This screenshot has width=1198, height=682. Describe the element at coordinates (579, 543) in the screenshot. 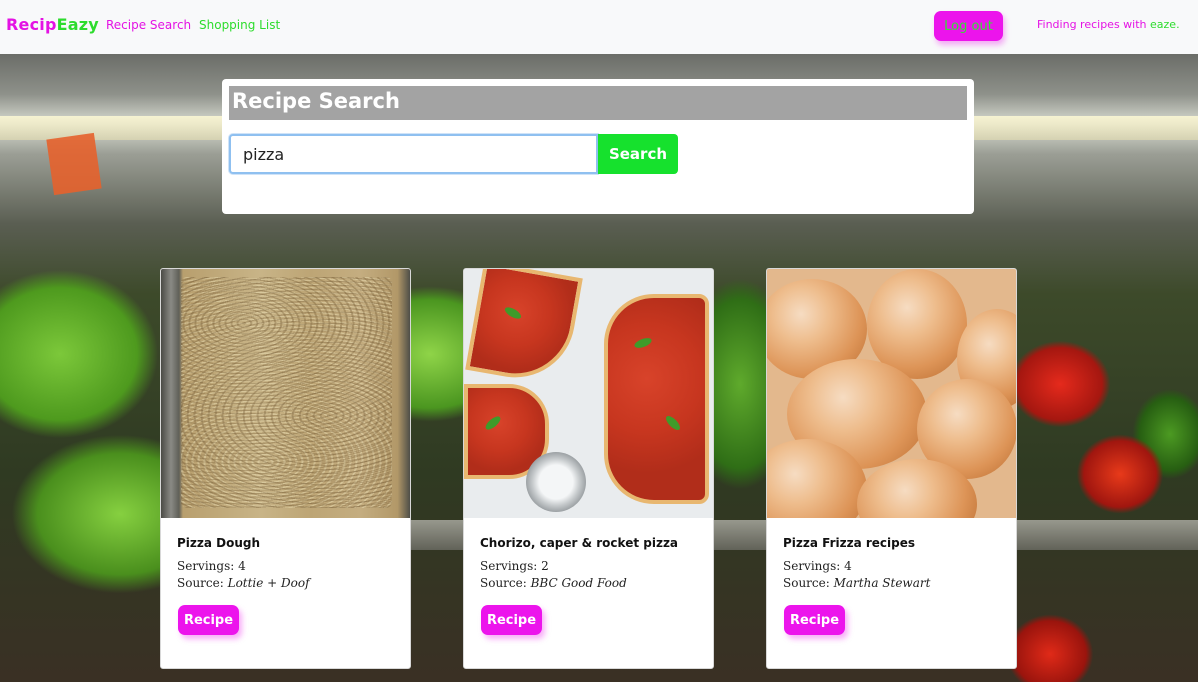

I see `recipe-title: Chorizo, caper & rocket pizza` at that location.